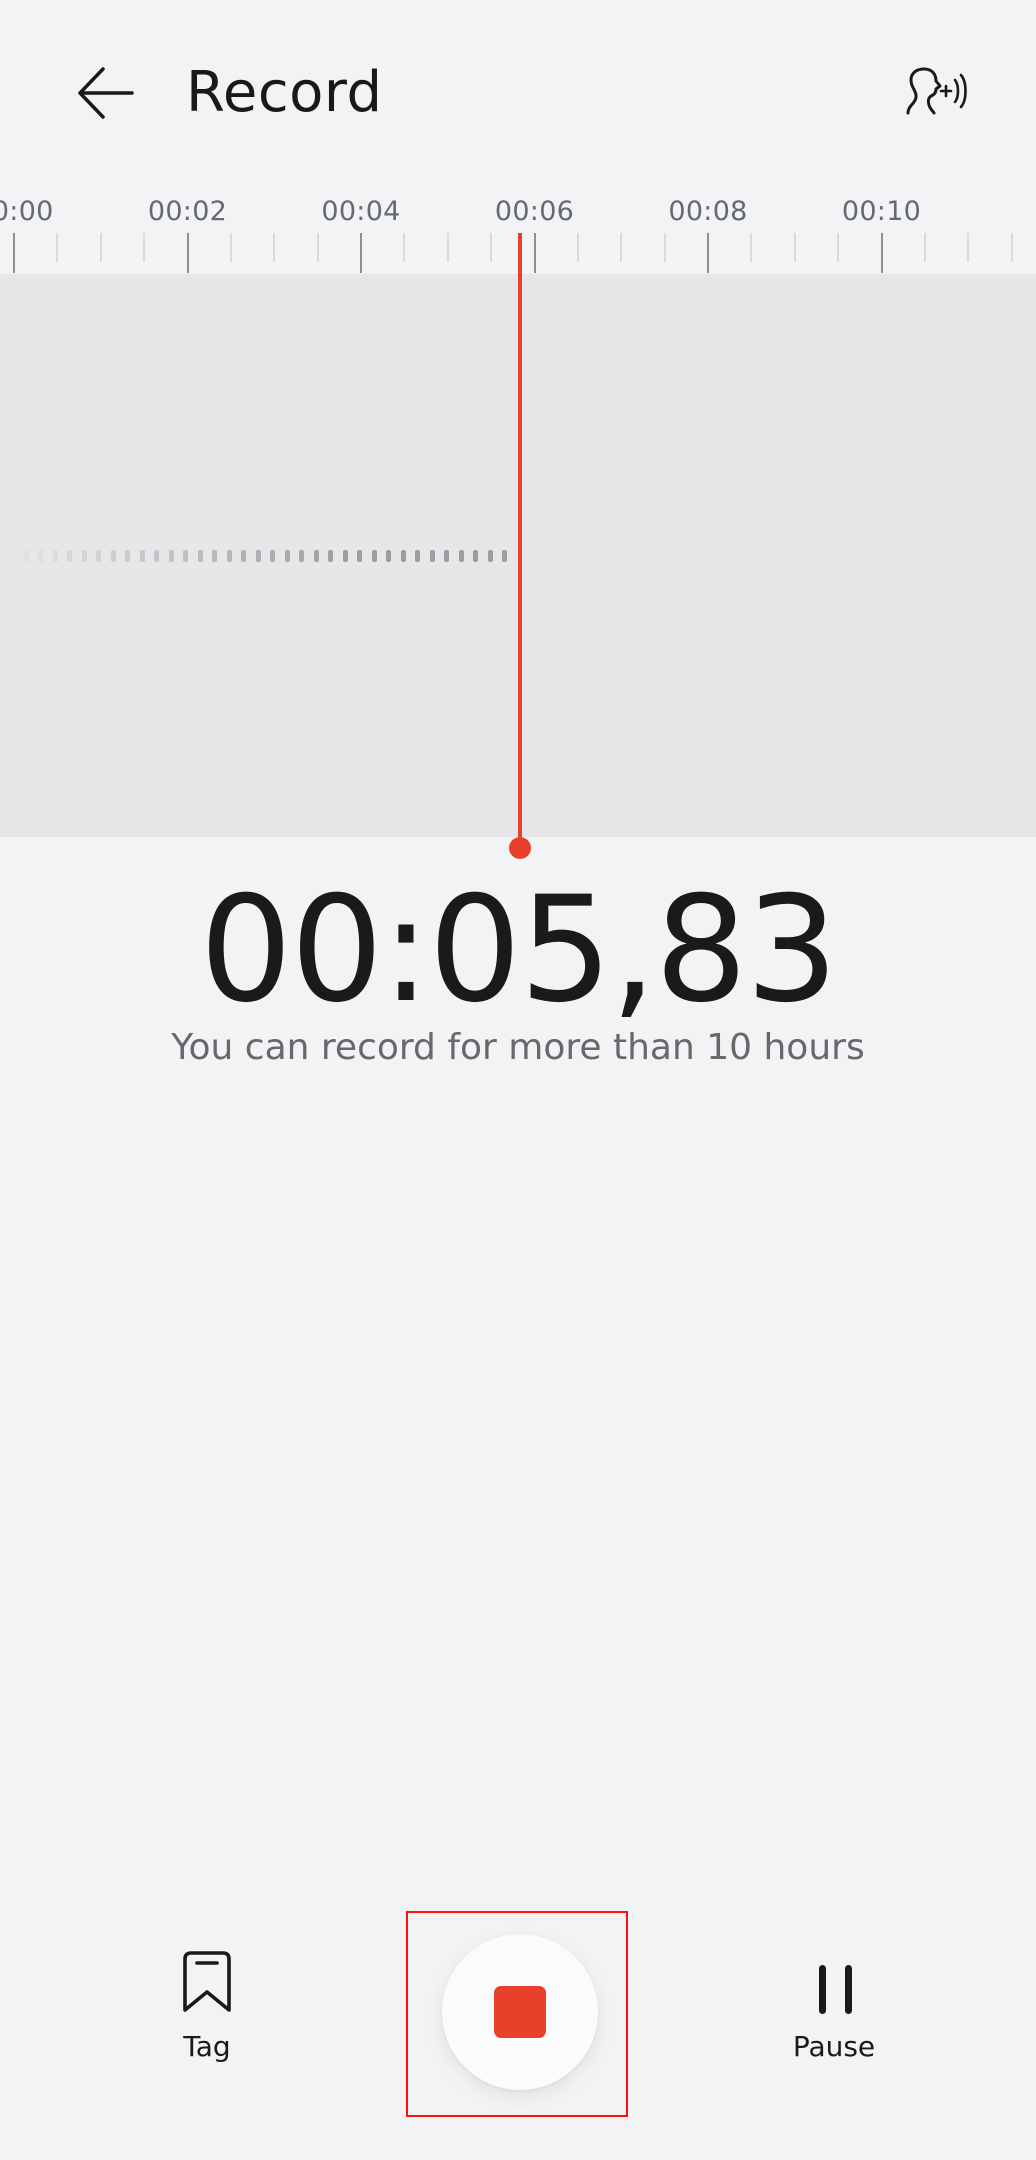 Image resolution: width=1036 pixels, height=2160 pixels. Describe the element at coordinates (881, 211) in the screenshot. I see `tick-label: 00:10` at that location.